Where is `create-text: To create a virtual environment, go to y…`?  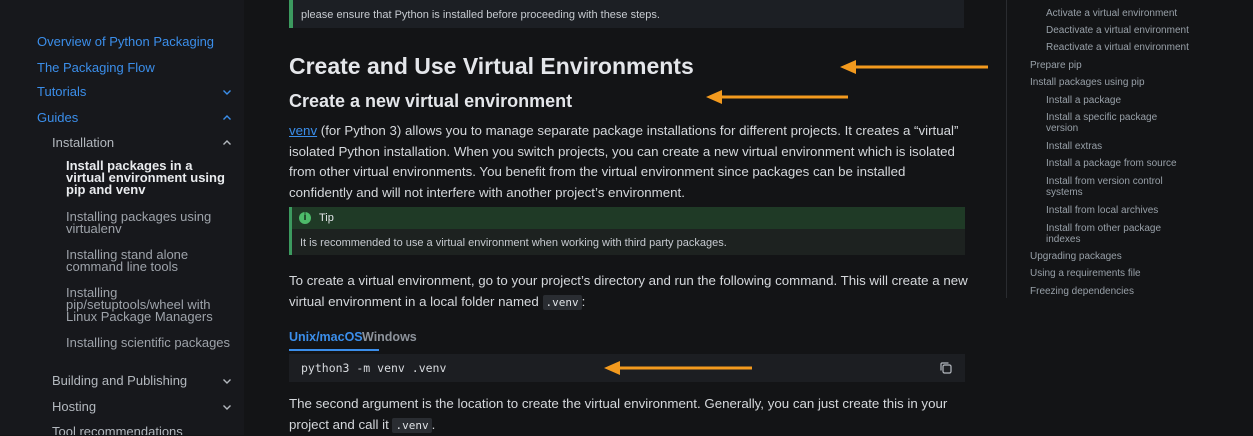
create-text: To create a virtual environment, go to y… is located at coordinates (628, 291).